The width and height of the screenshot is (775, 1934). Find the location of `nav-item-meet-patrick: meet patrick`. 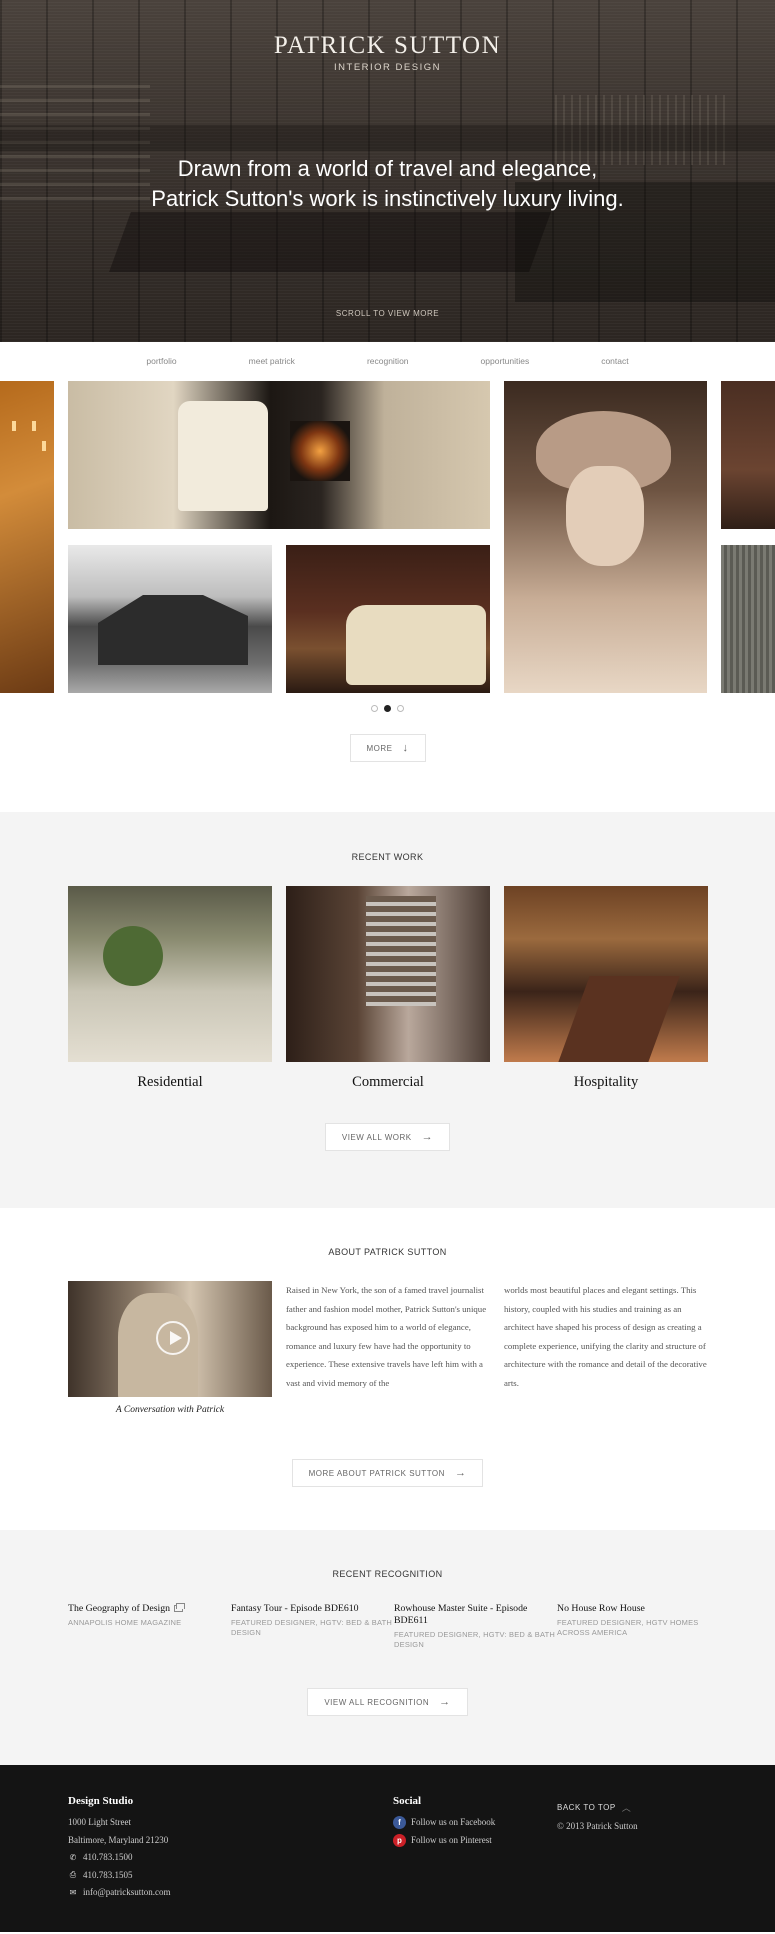

nav-item-meet-patrick: meet patrick is located at coordinates (272, 361).